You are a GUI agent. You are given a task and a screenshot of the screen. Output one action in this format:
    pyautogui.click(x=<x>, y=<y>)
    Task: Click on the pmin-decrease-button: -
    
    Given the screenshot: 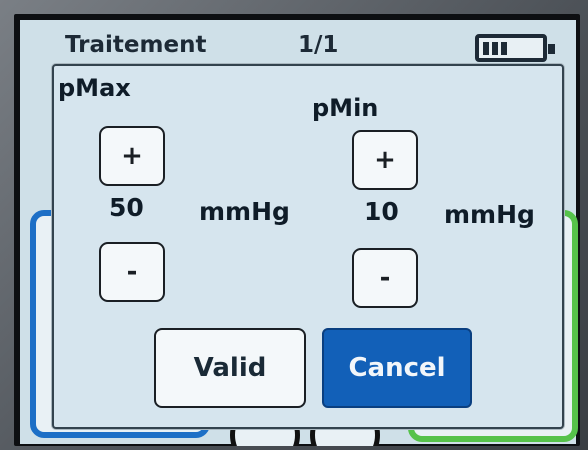 What is the action you would take?
    pyautogui.click(x=385, y=278)
    